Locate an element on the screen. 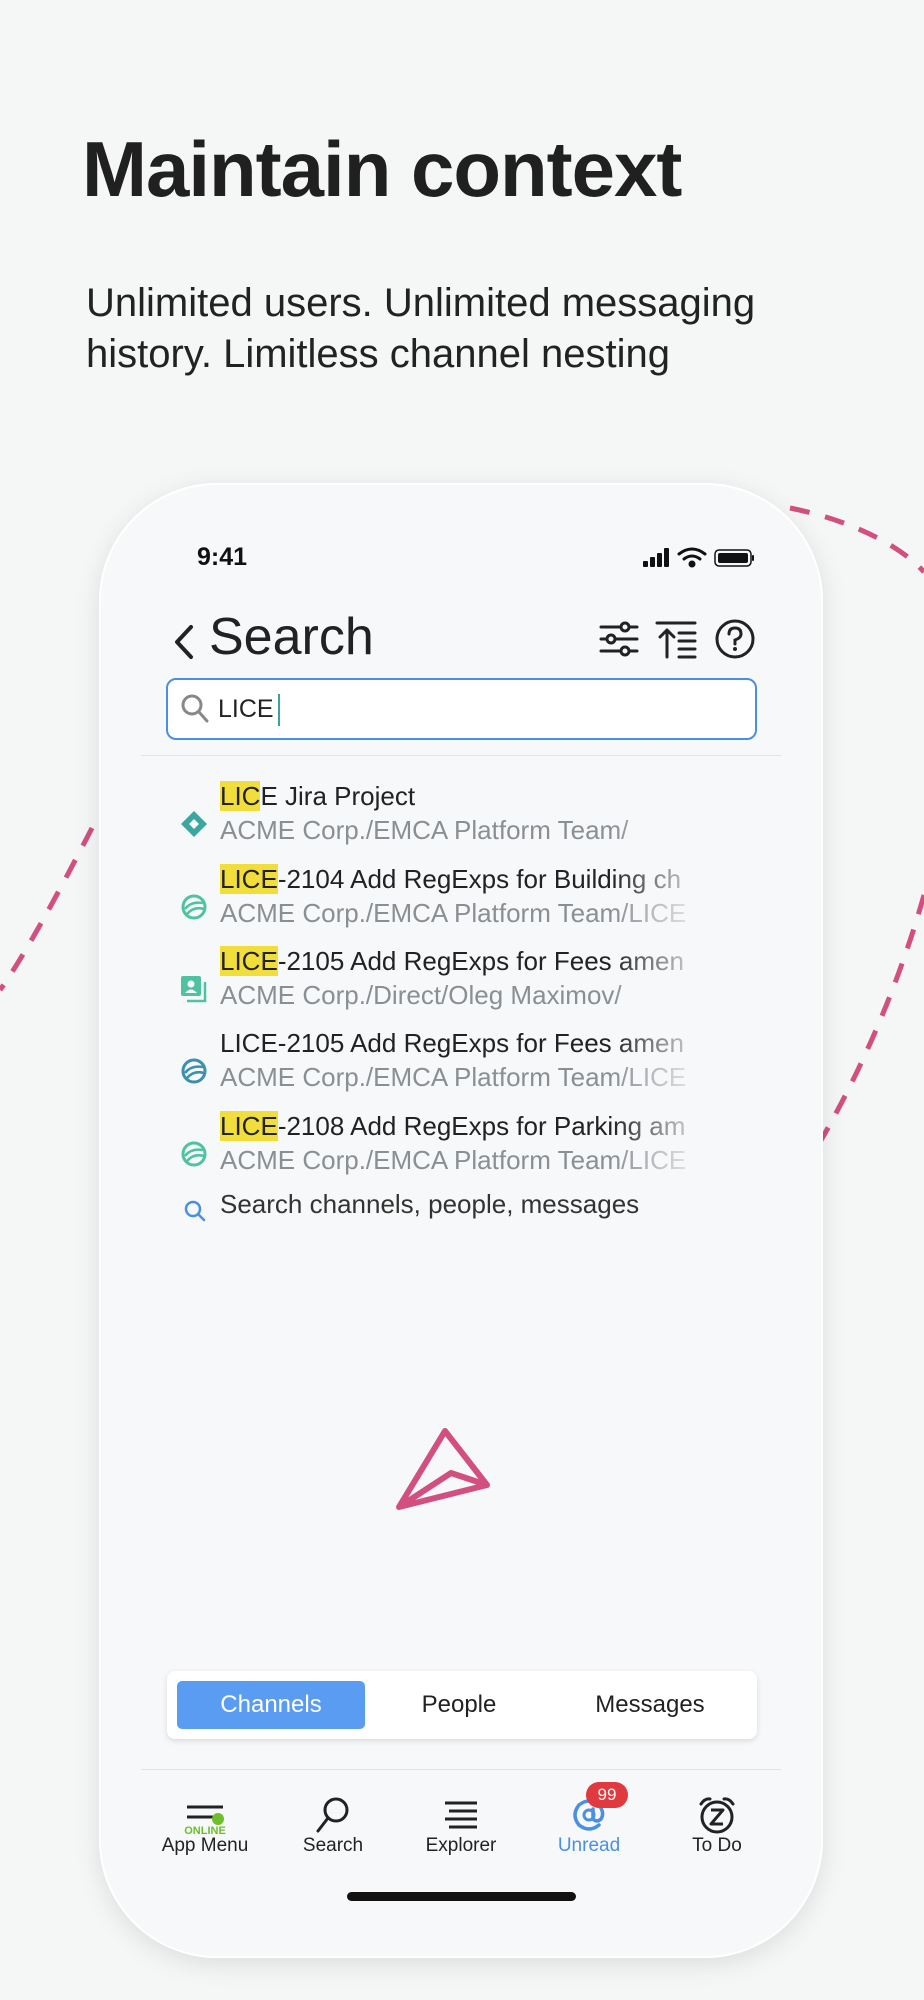 This screenshot has height=2000, width=924. tab-todo: To Do is located at coordinates (717, 1823).